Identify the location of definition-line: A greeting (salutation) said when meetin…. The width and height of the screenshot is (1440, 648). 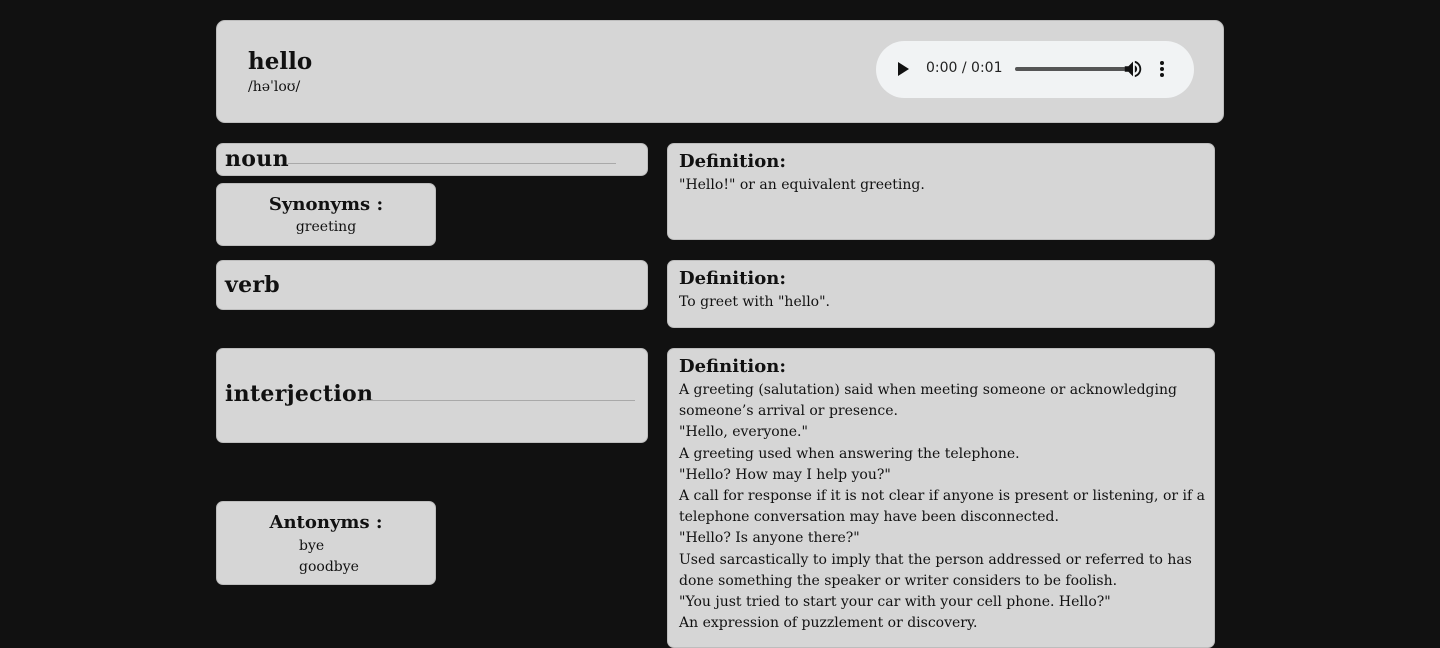
(928, 401).